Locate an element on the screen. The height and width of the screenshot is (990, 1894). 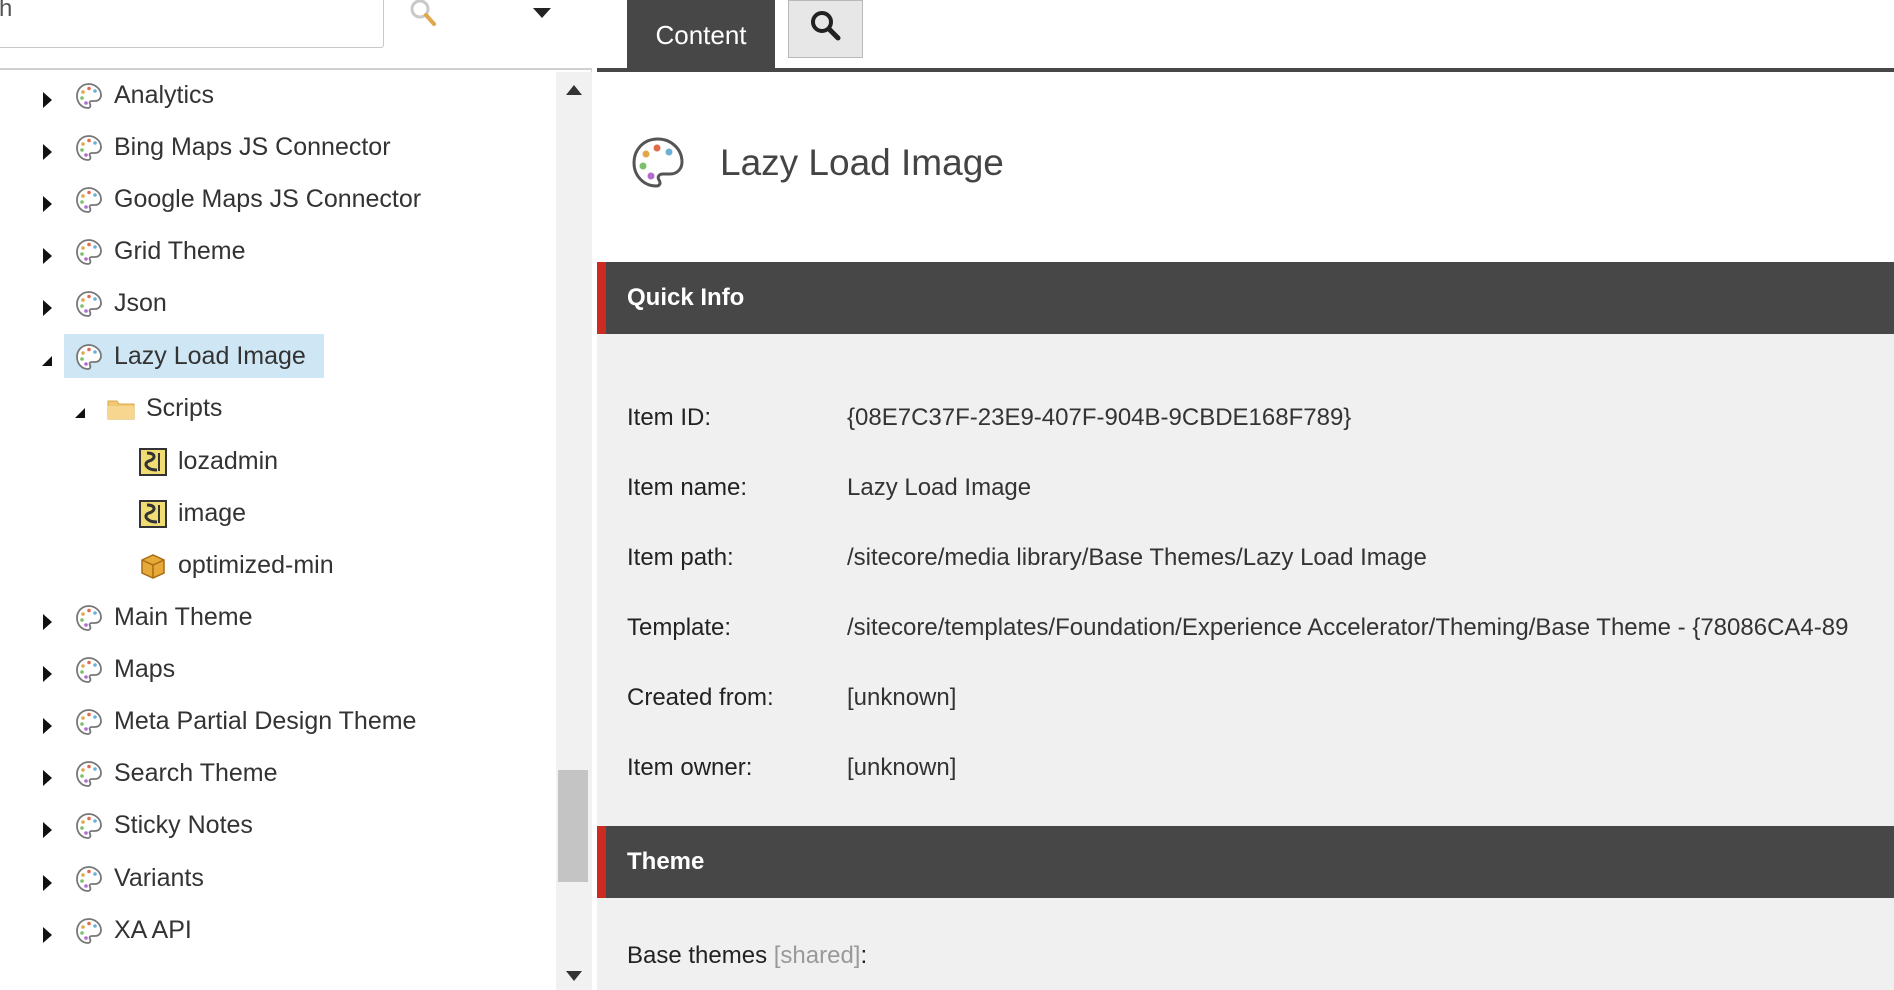
field-value: {08E7C37F-23E9-407F-904B-9CBDE168F789} is located at coordinates (1099, 417).